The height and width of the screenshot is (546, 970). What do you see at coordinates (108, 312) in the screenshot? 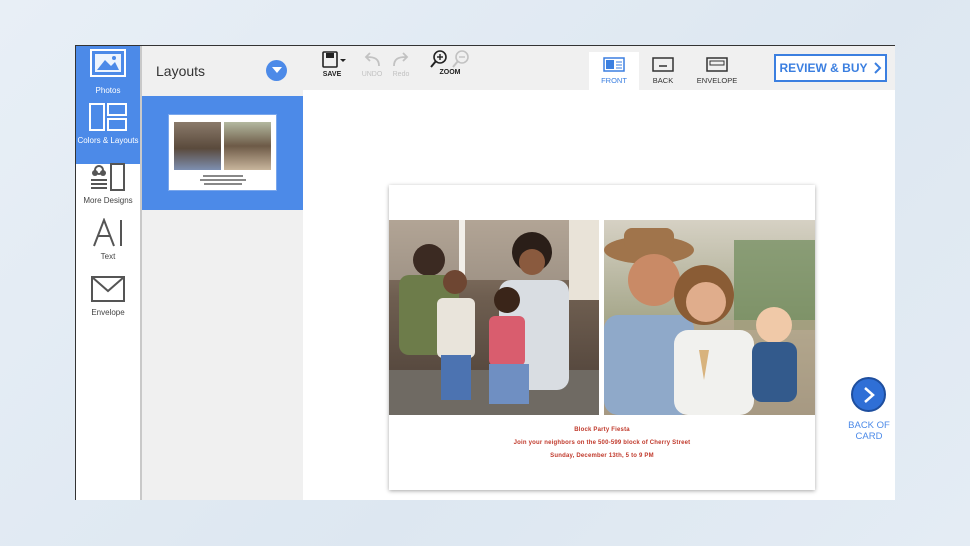
I see `rail-label: Envelope` at bounding box center [108, 312].